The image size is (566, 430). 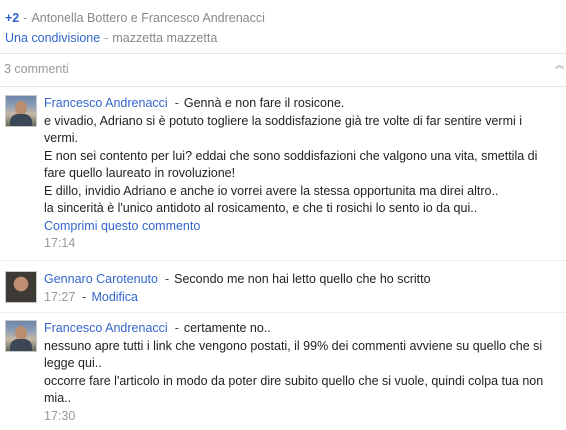 What do you see at coordinates (164, 38) in the screenshot?
I see `sharer-name: mazzetta mazzetta` at bounding box center [164, 38].